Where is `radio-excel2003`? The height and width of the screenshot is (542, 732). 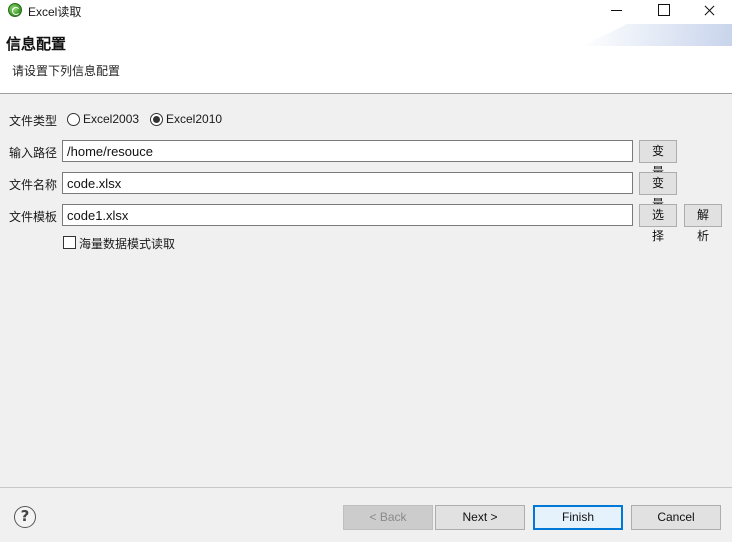 radio-excel2003 is located at coordinates (73, 119).